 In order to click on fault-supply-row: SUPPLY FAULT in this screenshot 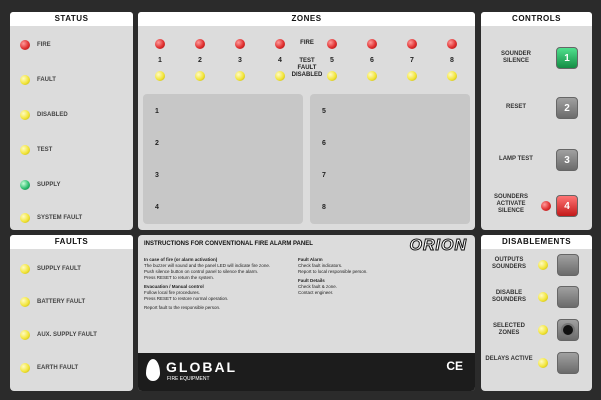, I will do `click(50, 269)`.